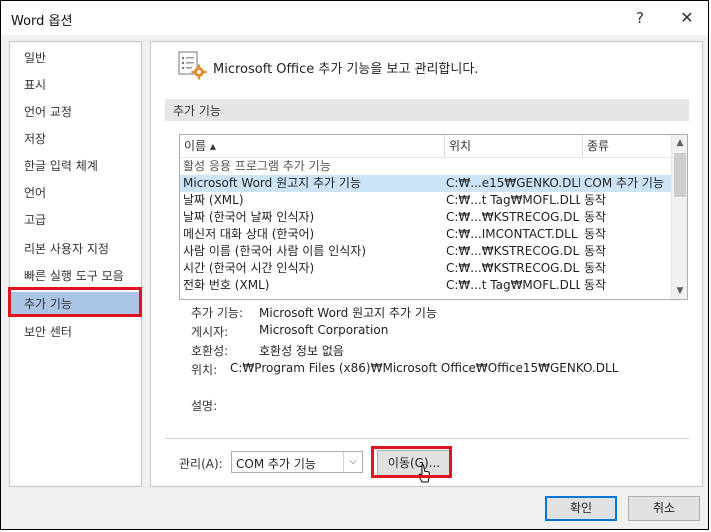 This screenshot has width=711, height=532. What do you see at coordinates (213, 200) in the screenshot?
I see `row-name: 날짜 (XML)` at bounding box center [213, 200].